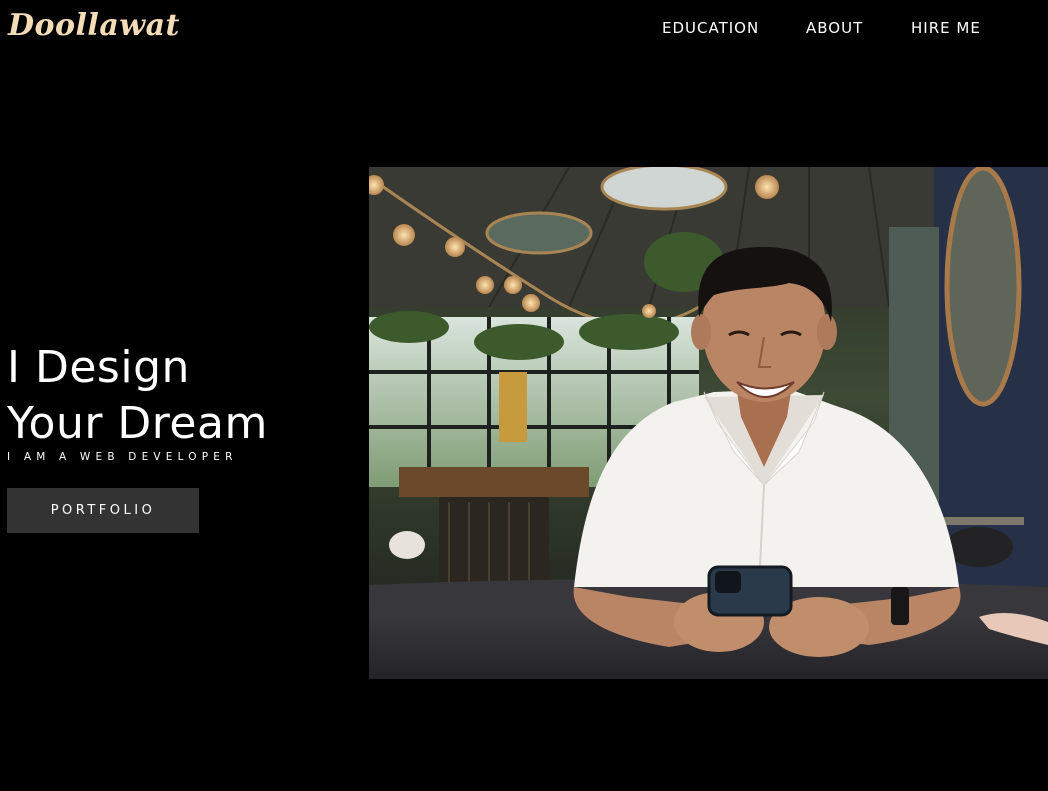  Describe the element at coordinates (834, 28) in the screenshot. I see `nav-link-about: ABOUT` at that location.